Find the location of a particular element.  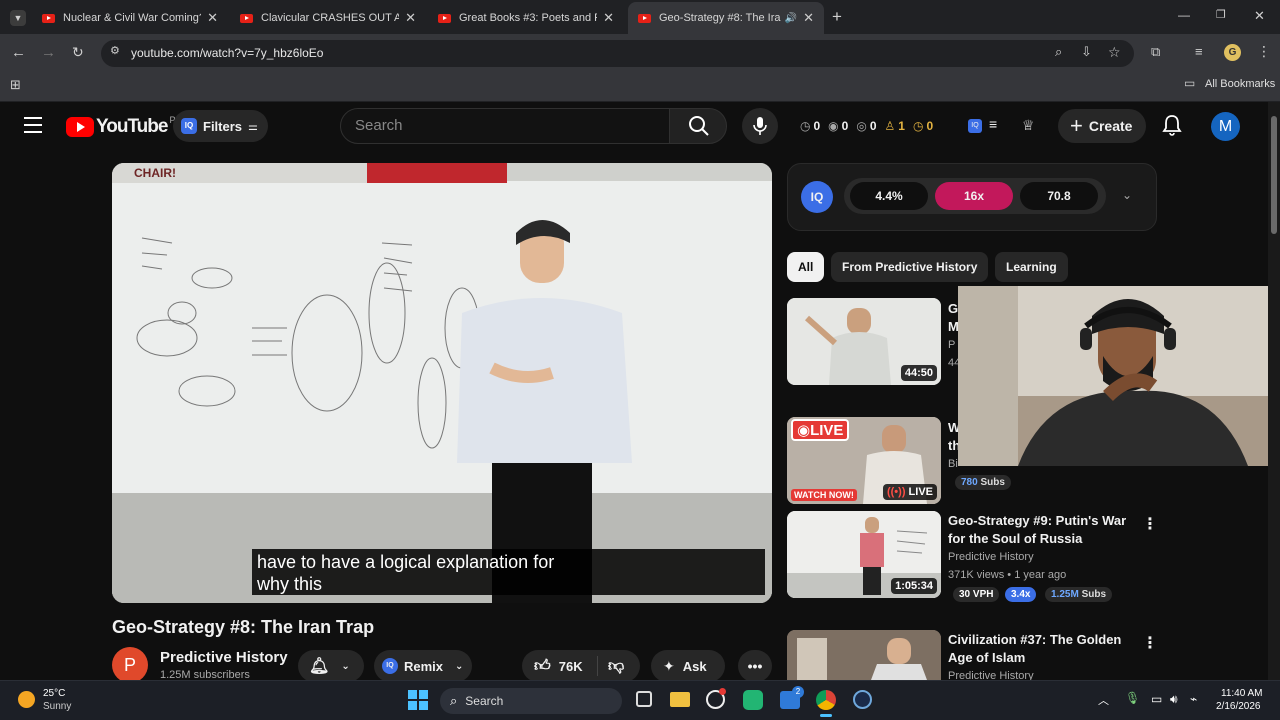

rec-video-title: Geo-Strategy #9: Putin's War is located at coordinates (1037, 521).